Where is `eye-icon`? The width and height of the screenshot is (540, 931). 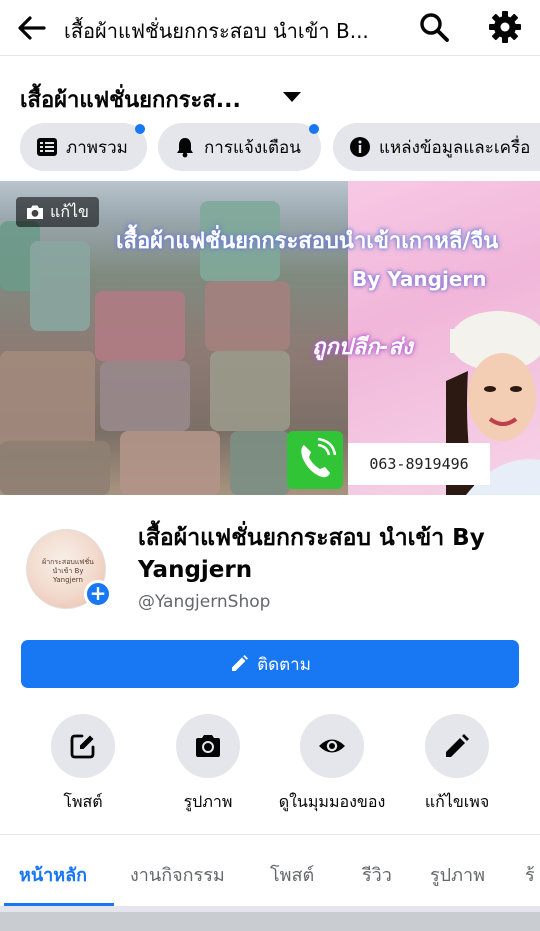 eye-icon is located at coordinates (332, 746).